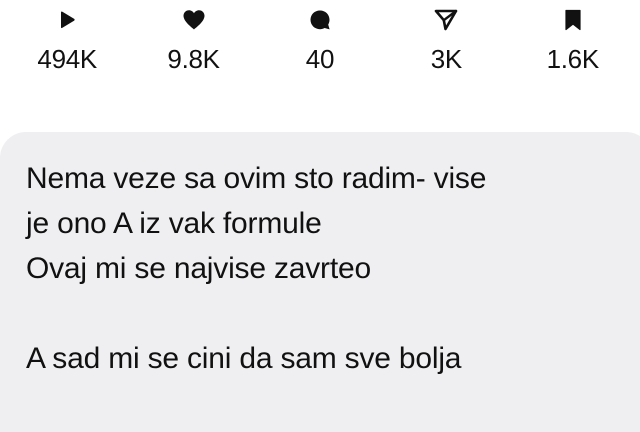 This screenshot has width=640, height=432. I want to click on likes-count: 9.8K, so click(193, 59).